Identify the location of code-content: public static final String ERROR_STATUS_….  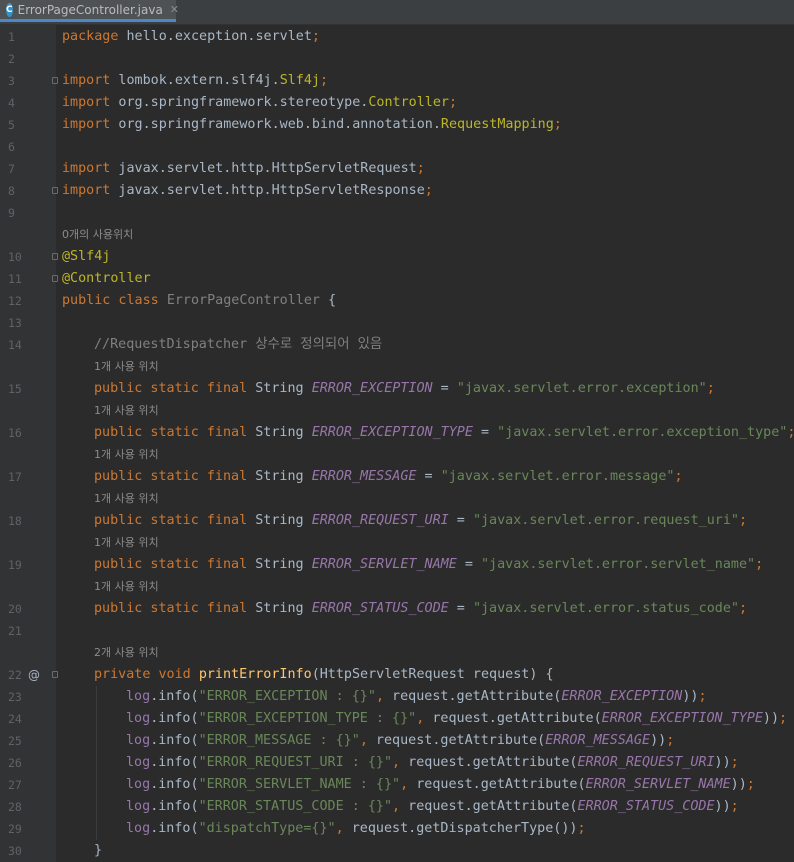
(420, 609).